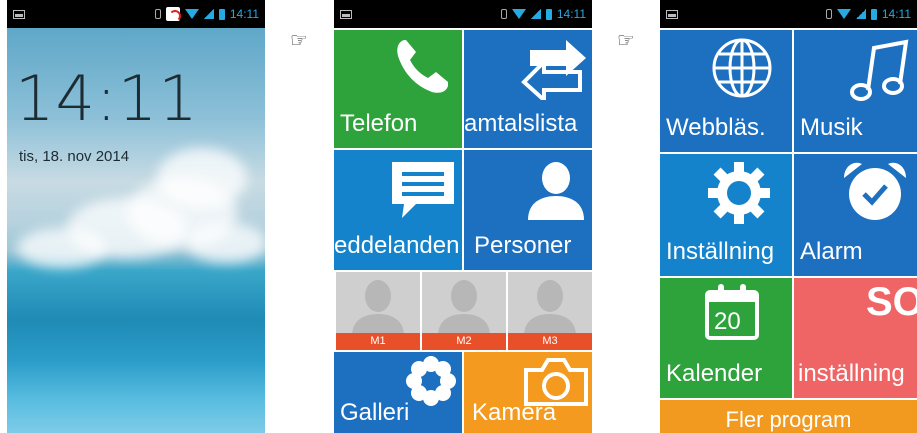 This screenshot has height=433, width=917. I want to click on call-log-label: amtalslista, so click(521, 123).